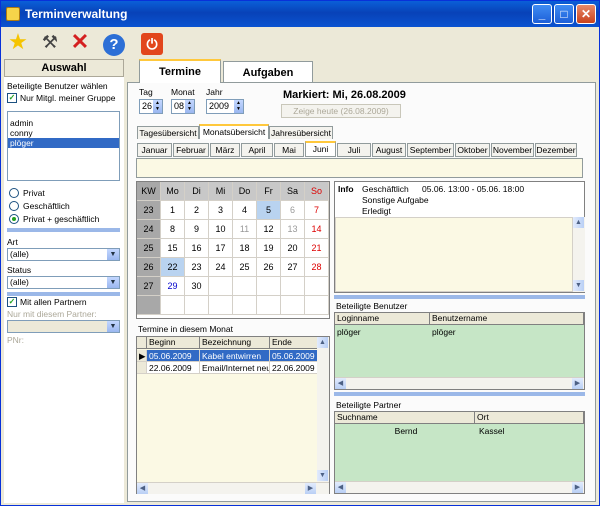 The width and height of the screenshot is (600, 506). Describe the element at coordinates (197, 286) in the screenshot. I see `calendar-day: 30` at that location.